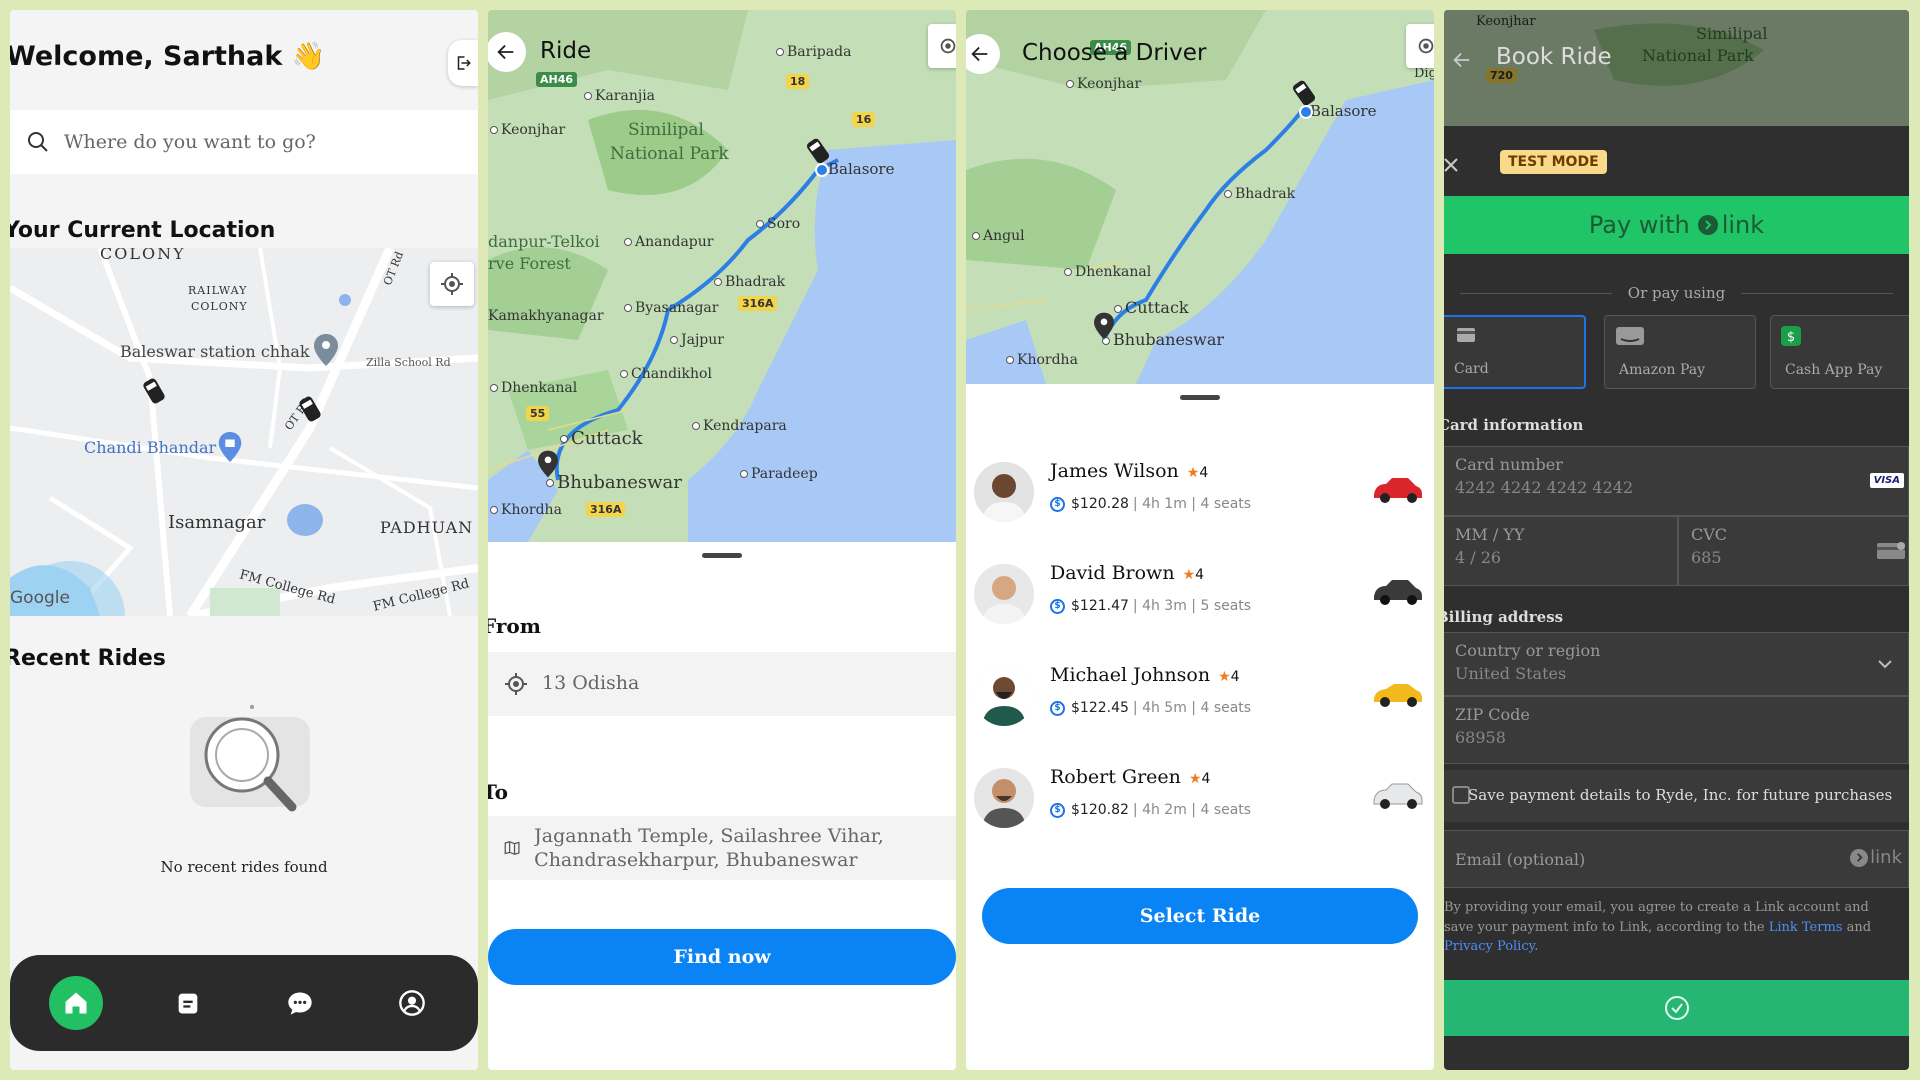 The width and height of the screenshot is (1920, 1080). Describe the element at coordinates (1680, 352) in the screenshot. I see `pay-method-amazon-pay: Amazon Pay` at that location.